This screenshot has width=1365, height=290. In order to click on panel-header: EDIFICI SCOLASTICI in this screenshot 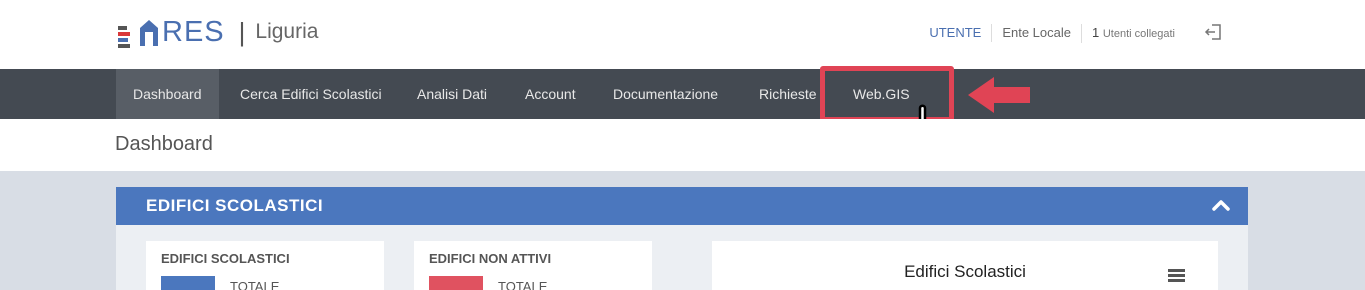, I will do `click(682, 206)`.